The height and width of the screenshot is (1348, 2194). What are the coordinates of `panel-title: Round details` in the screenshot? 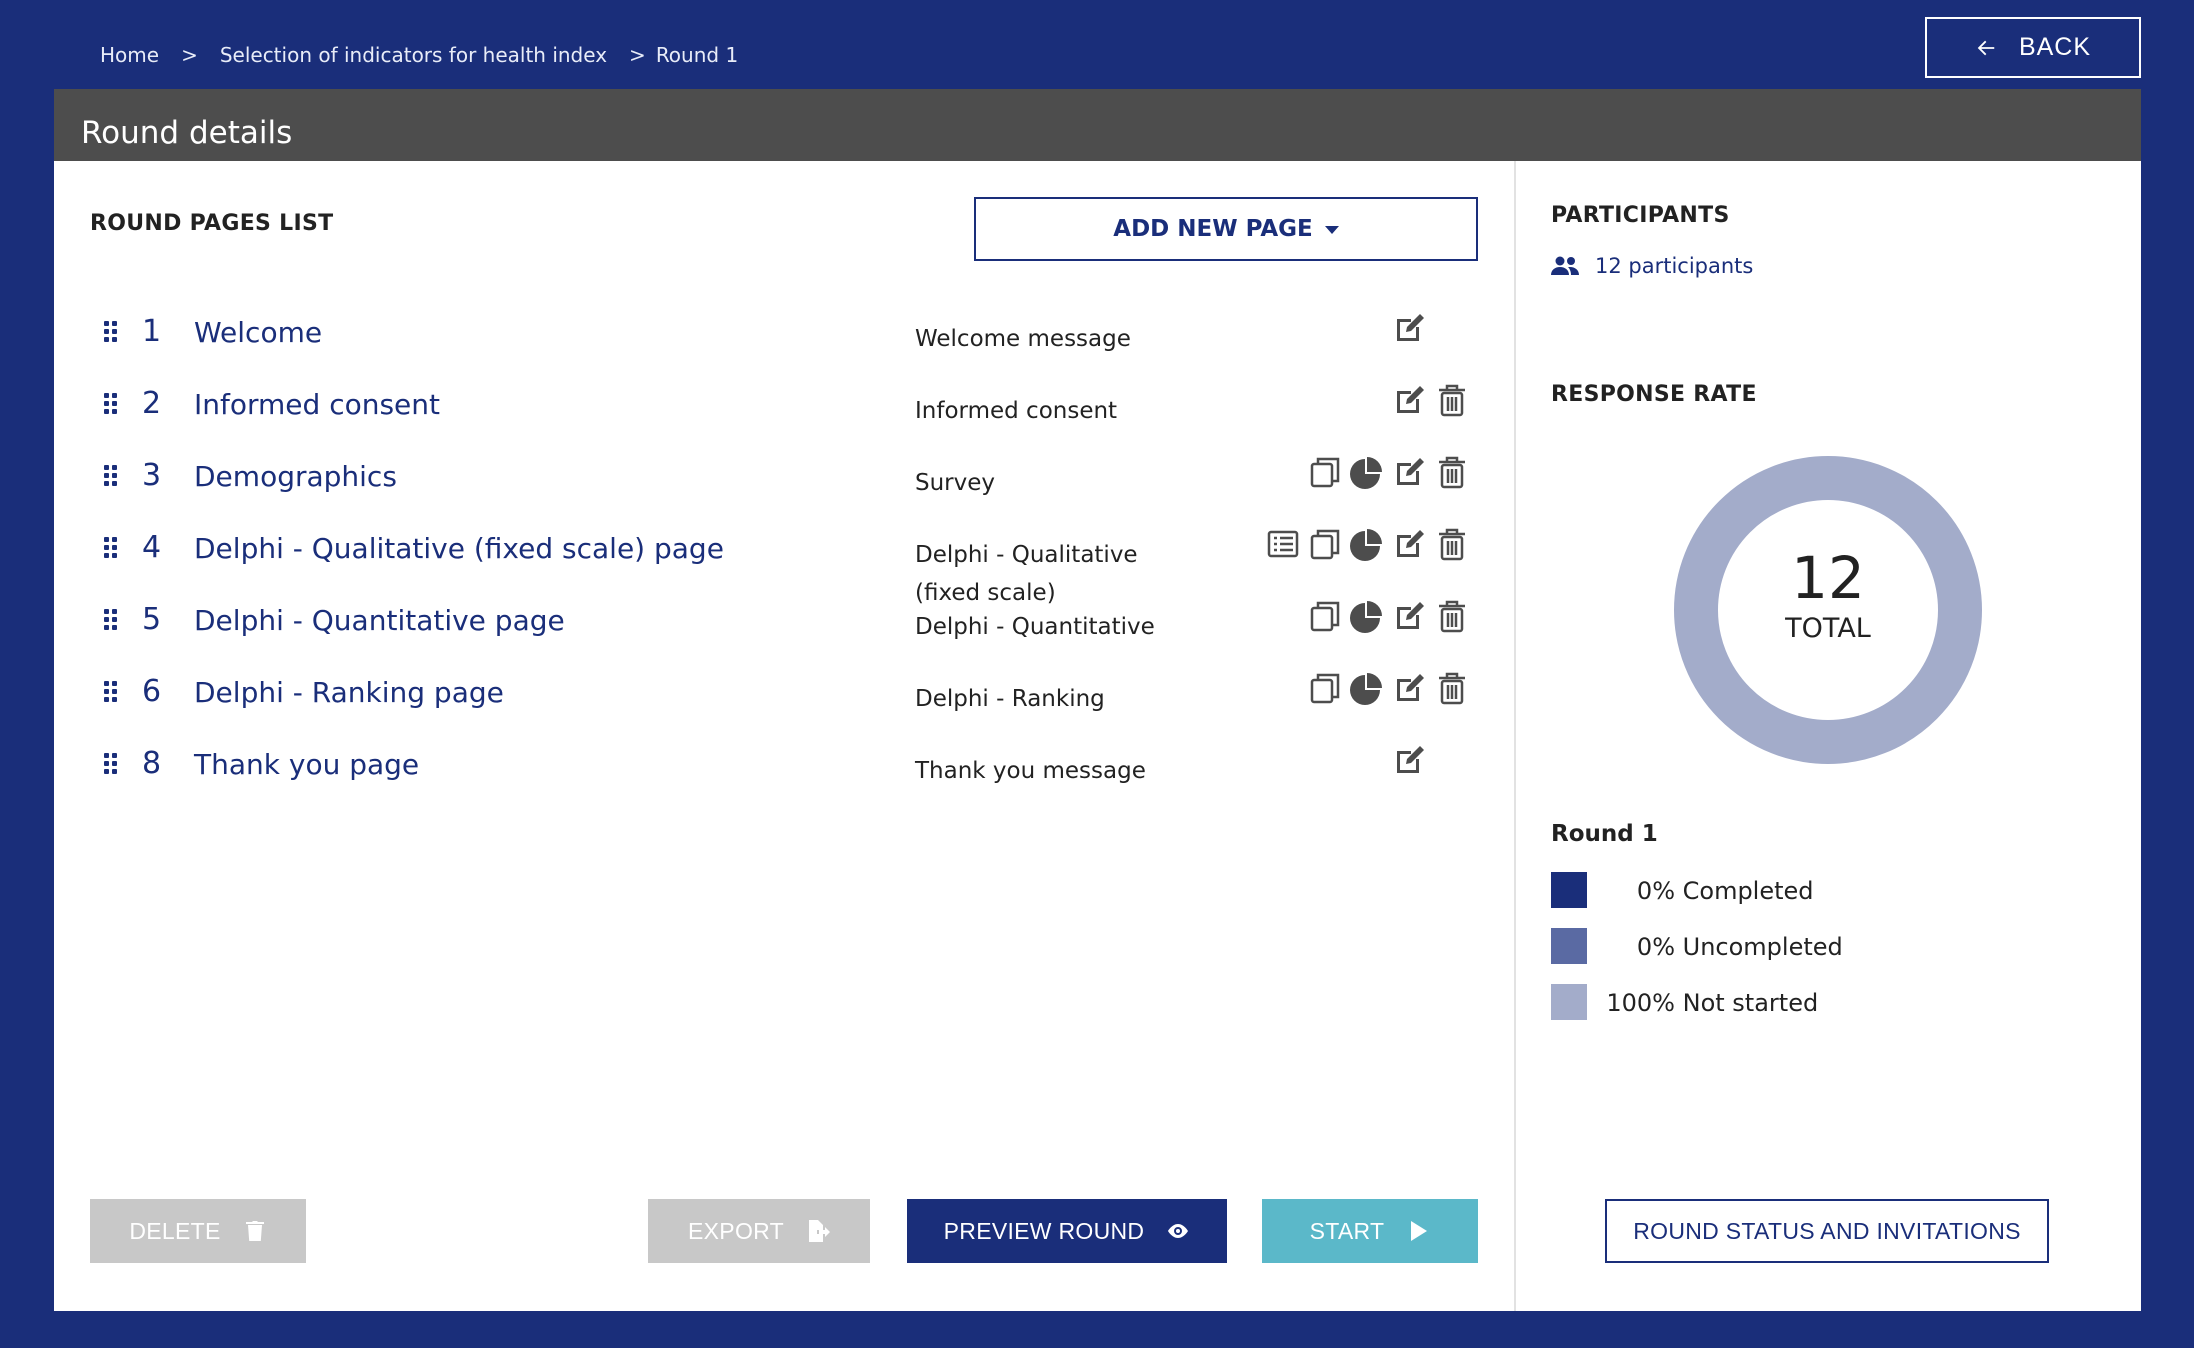 It's located at (187, 133).